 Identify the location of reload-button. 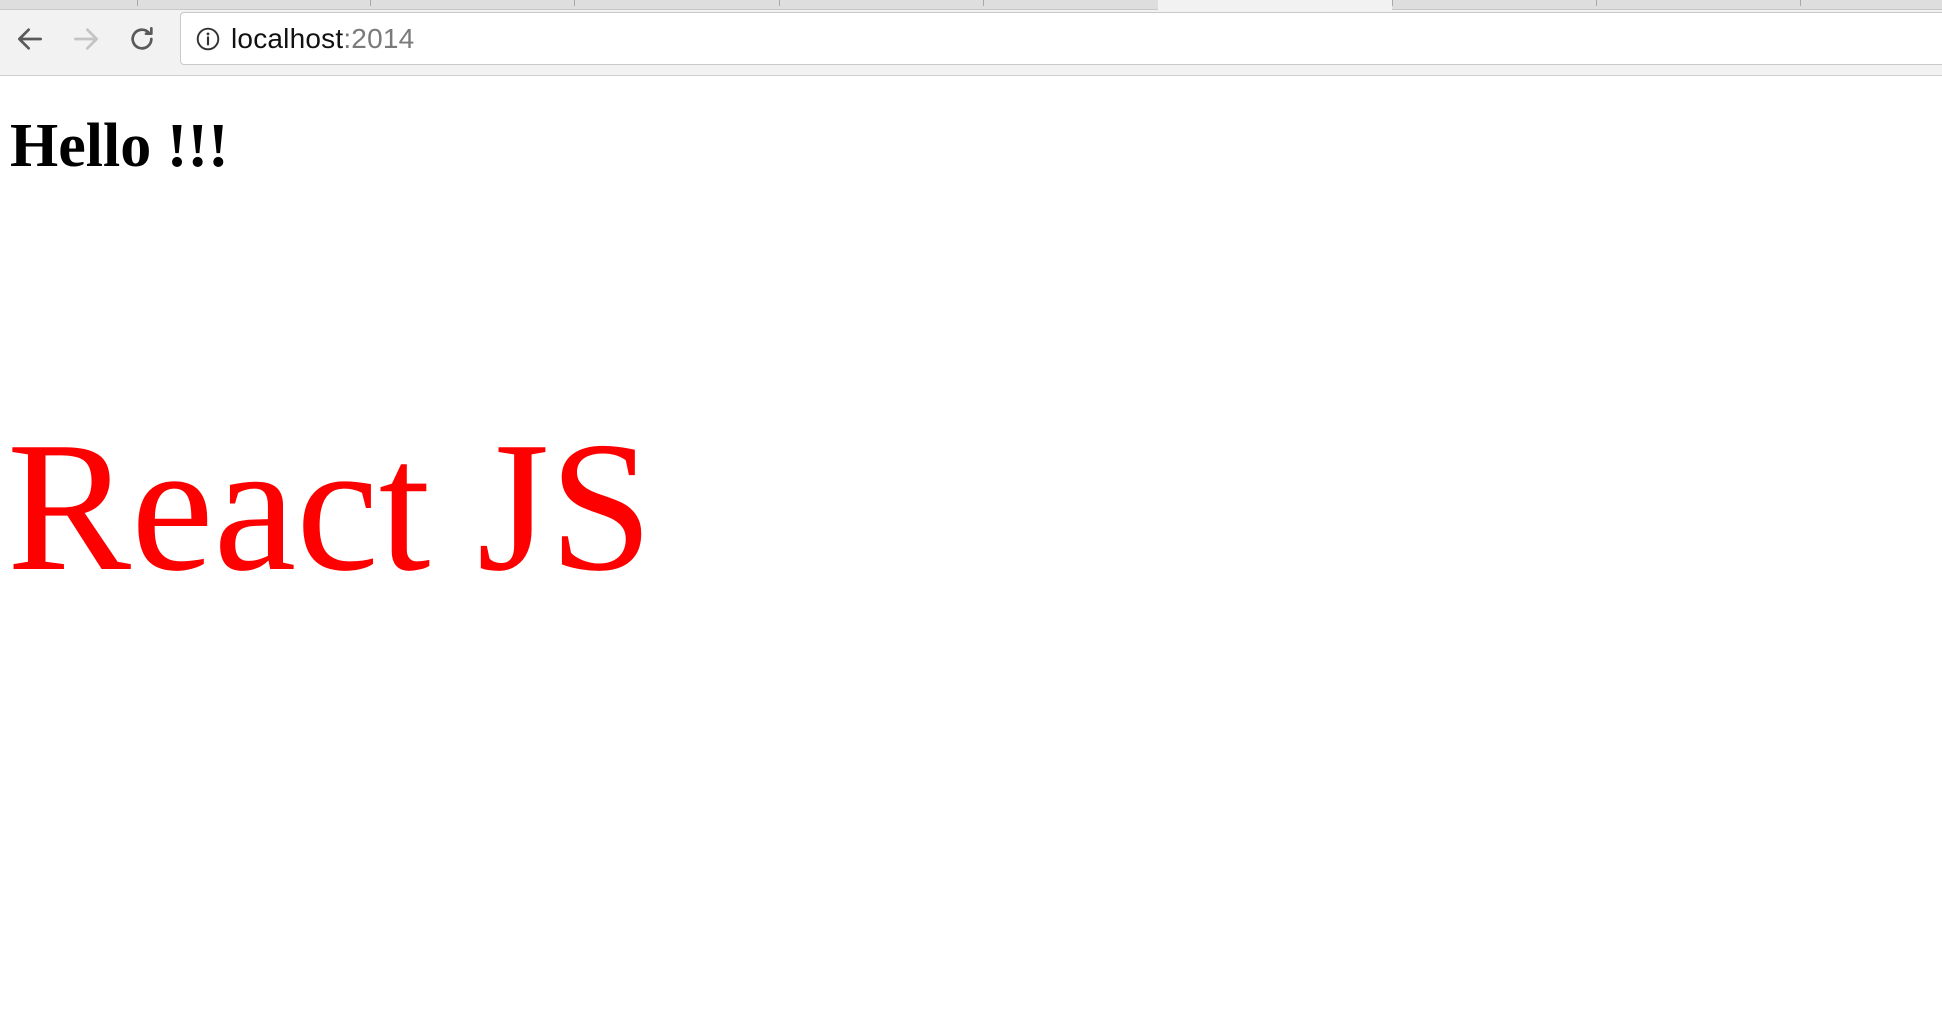
(142, 39).